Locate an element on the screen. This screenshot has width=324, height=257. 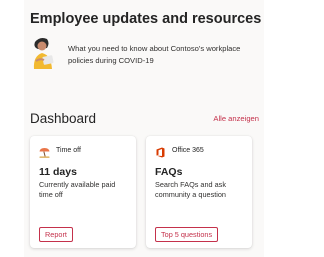
card-headline: FAQs is located at coordinates (169, 172).